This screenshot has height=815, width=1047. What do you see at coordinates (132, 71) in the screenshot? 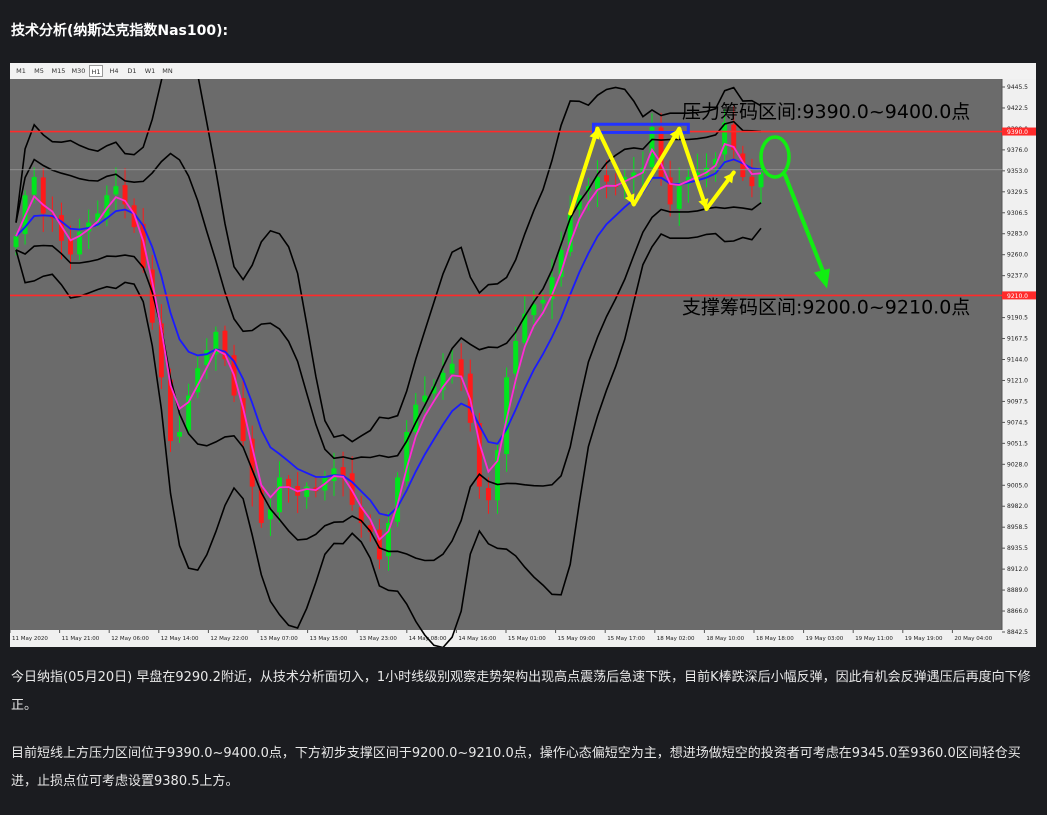
I see `timeframe-d1-button: D1` at bounding box center [132, 71].